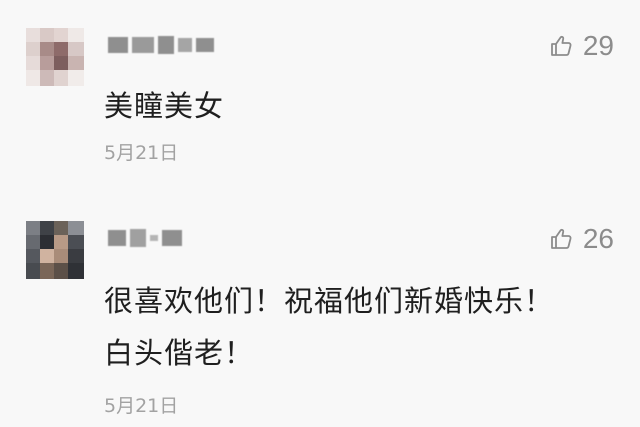 Image resolution: width=640 pixels, height=427 pixels. I want to click on comment-text: 美瞳美女, so click(164, 106).